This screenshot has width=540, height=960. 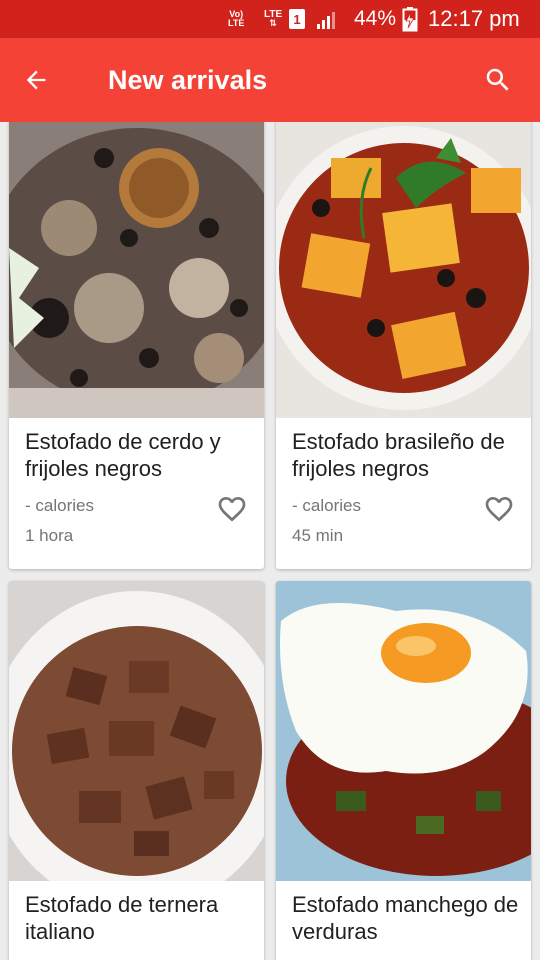 I want to click on app-bar: New arrivals, so click(x=270, y=80).